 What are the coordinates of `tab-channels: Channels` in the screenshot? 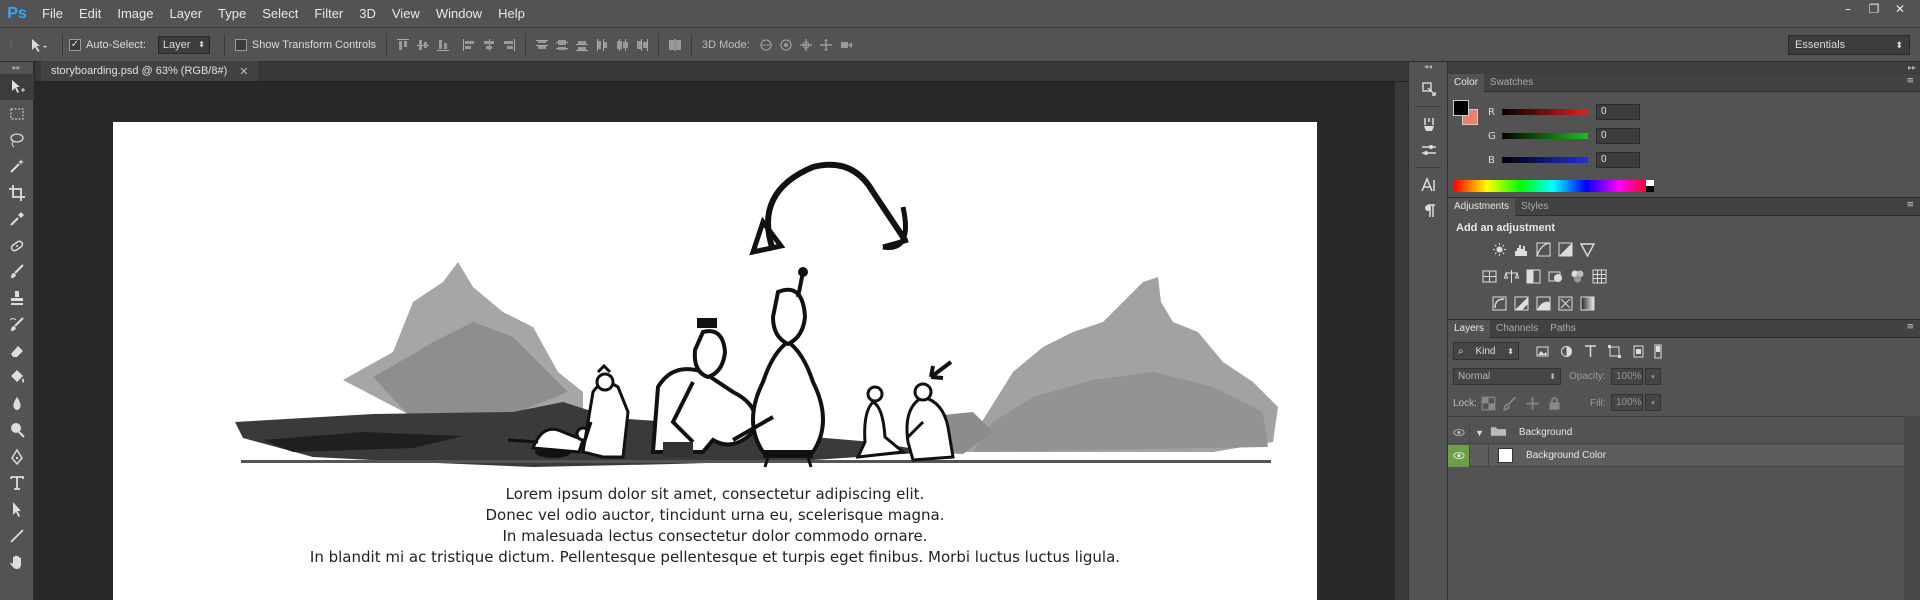 It's located at (1517, 329).